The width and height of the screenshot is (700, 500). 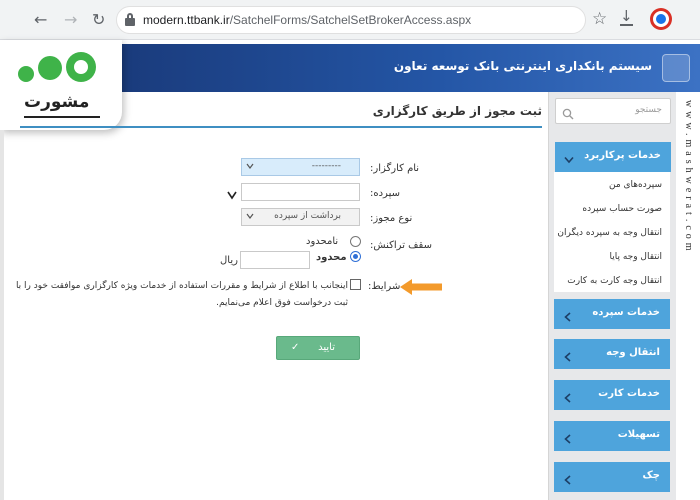 What do you see at coordinates (568, 112) in the screenshot?
I see `search-icon` at bounding box center [568, 112].